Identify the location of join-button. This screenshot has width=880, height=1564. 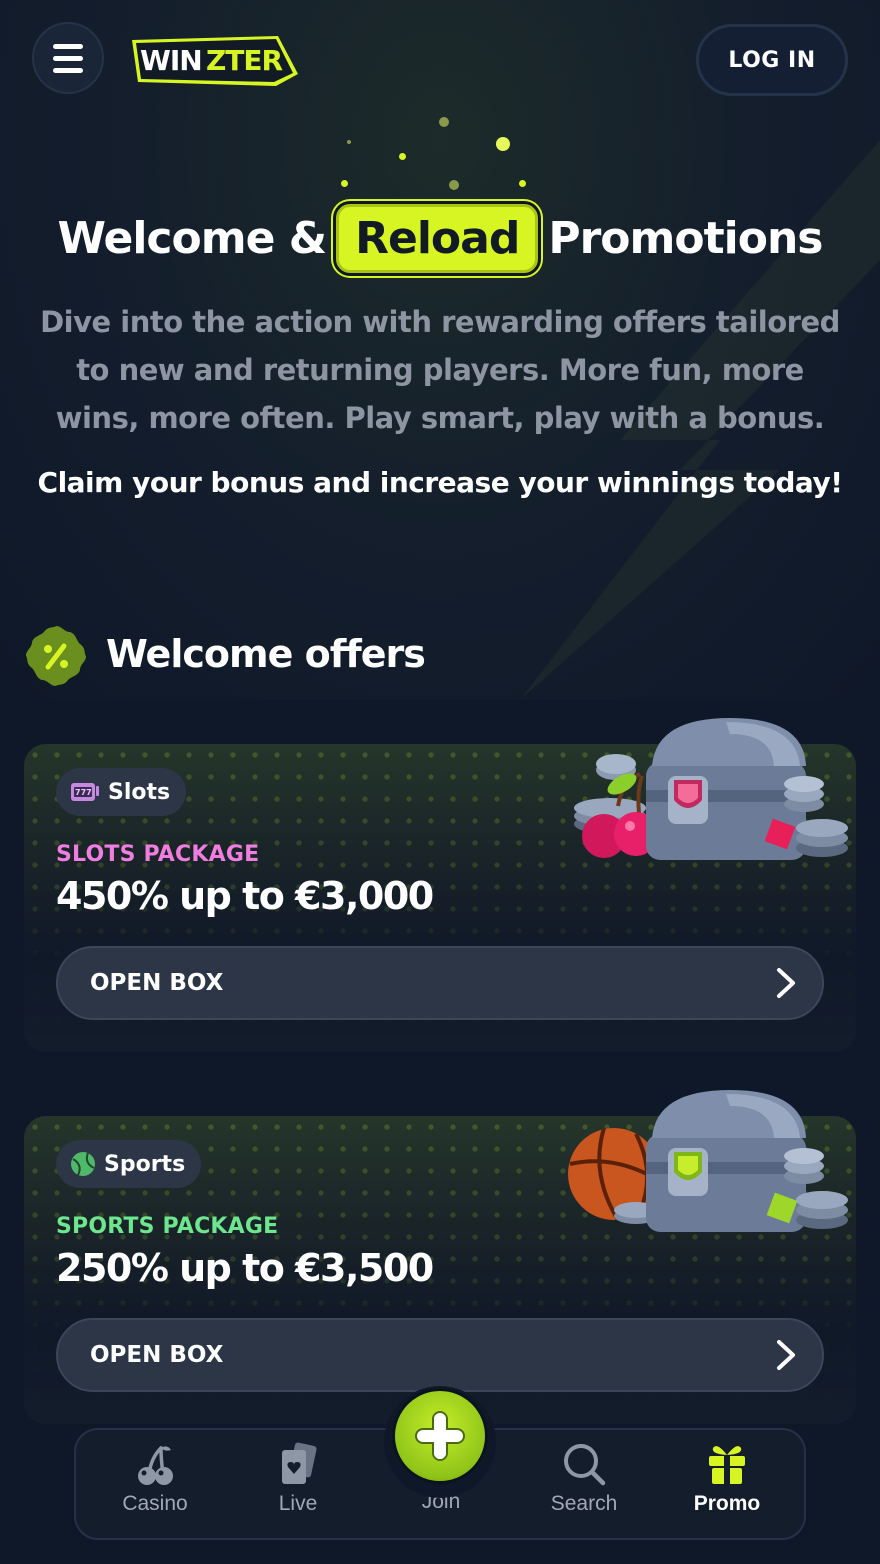
(440, 1436).